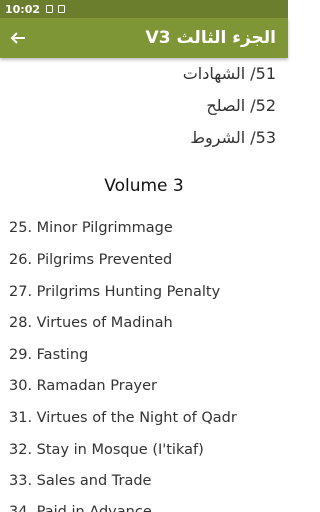  I want to click on list-item: 26. Pilgrims Prevented, so click(90, 260).